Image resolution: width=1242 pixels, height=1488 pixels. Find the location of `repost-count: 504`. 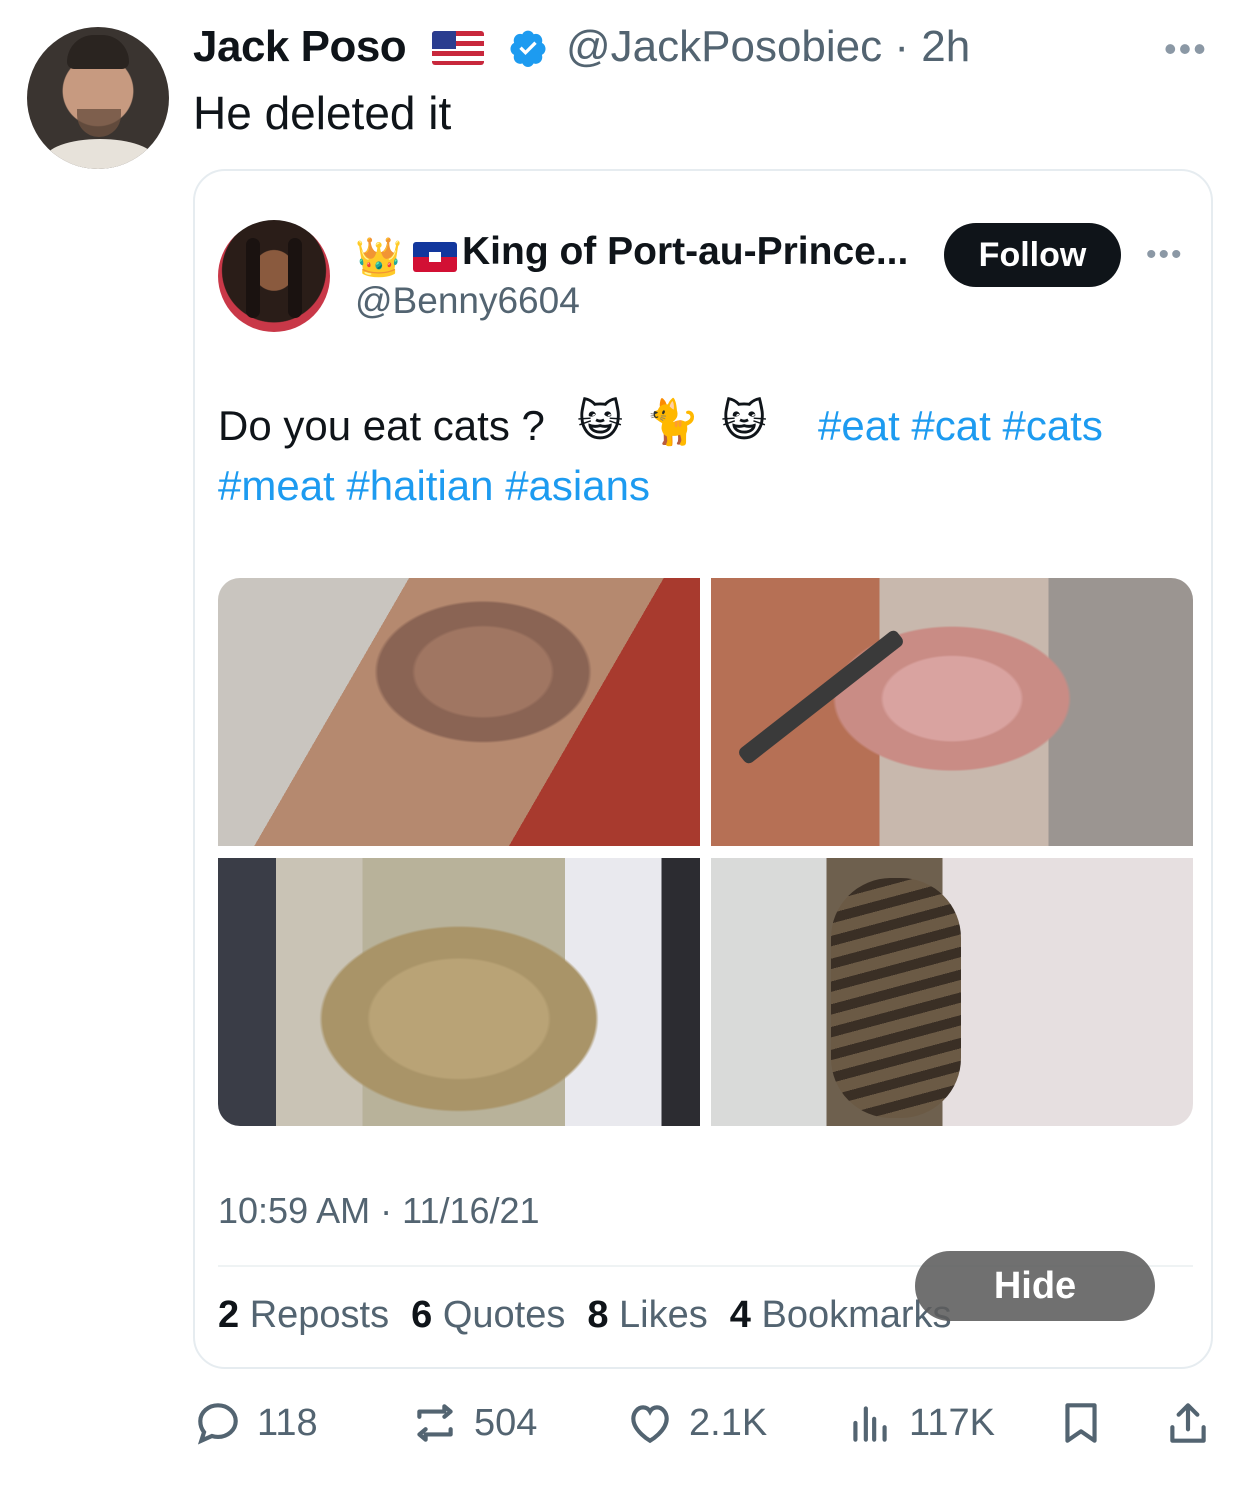

repost-count: 504 is located at coordinates (506, 1422).